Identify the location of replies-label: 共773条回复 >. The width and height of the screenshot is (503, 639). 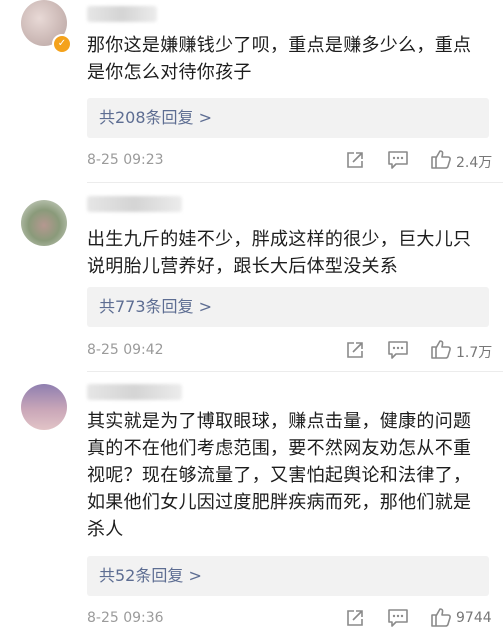
(156, 306).